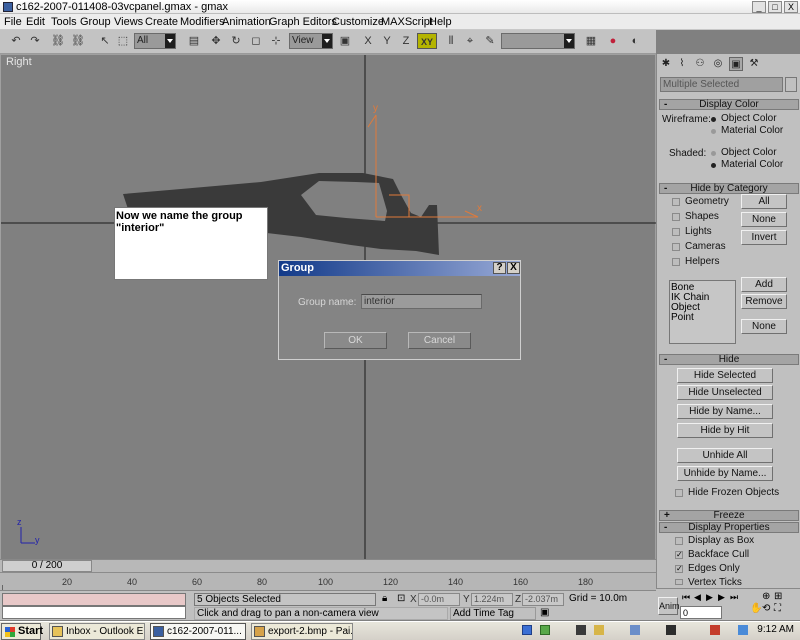  Describe the element at coordinates (440, 22) in the screenshot. I see `menu-help: Help` at that location.